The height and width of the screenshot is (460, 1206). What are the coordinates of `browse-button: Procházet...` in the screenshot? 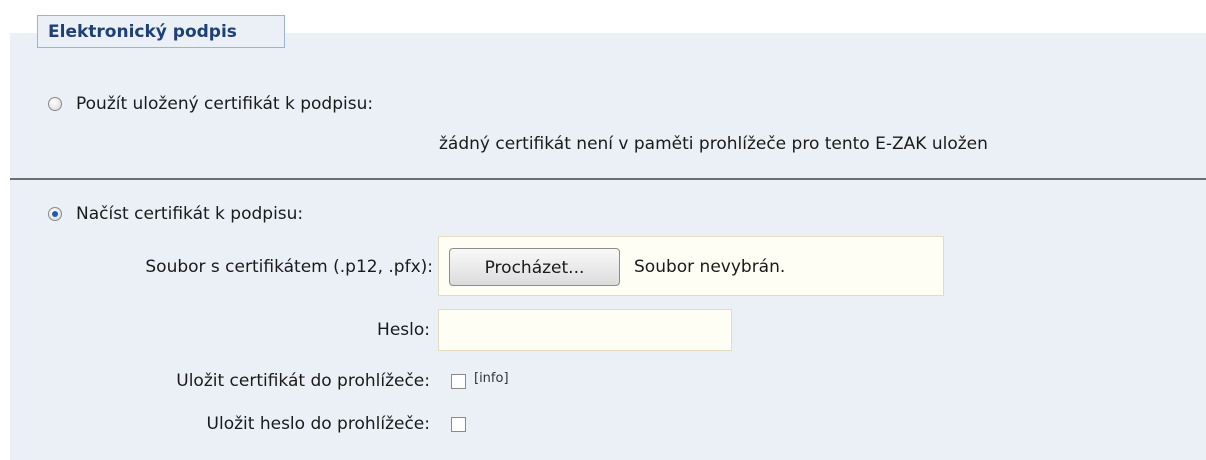 It's located at (534, 267).